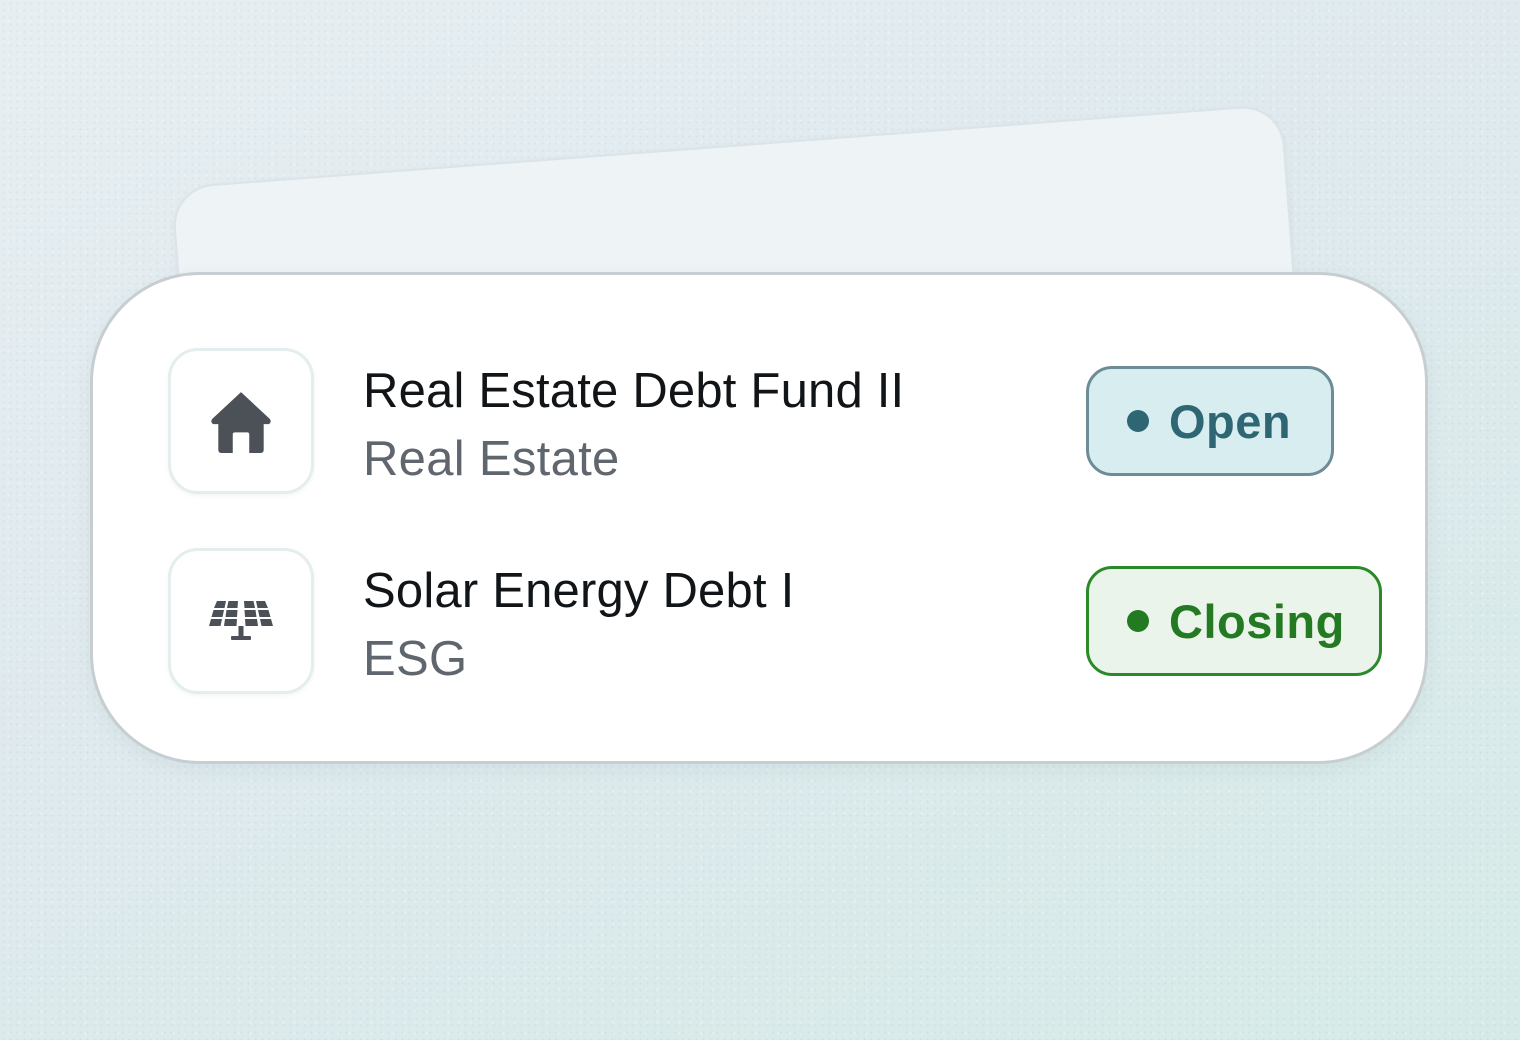 The height and width of the screenshot is (1040, 1520). Describe the element at coordinates (579, 591) in the screenshot. I see `fund-name: Solar Energy Debt I` at that location.